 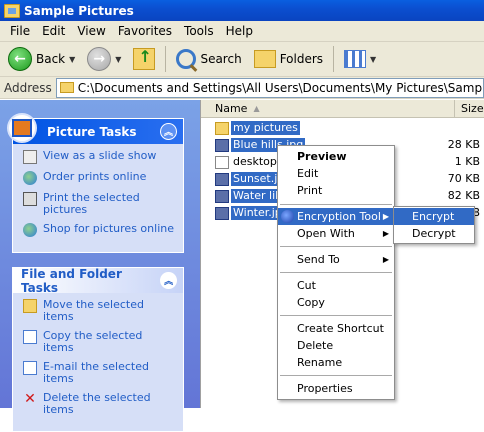 I want to click on delete-icon: ✕, so click(x=30, y=399).